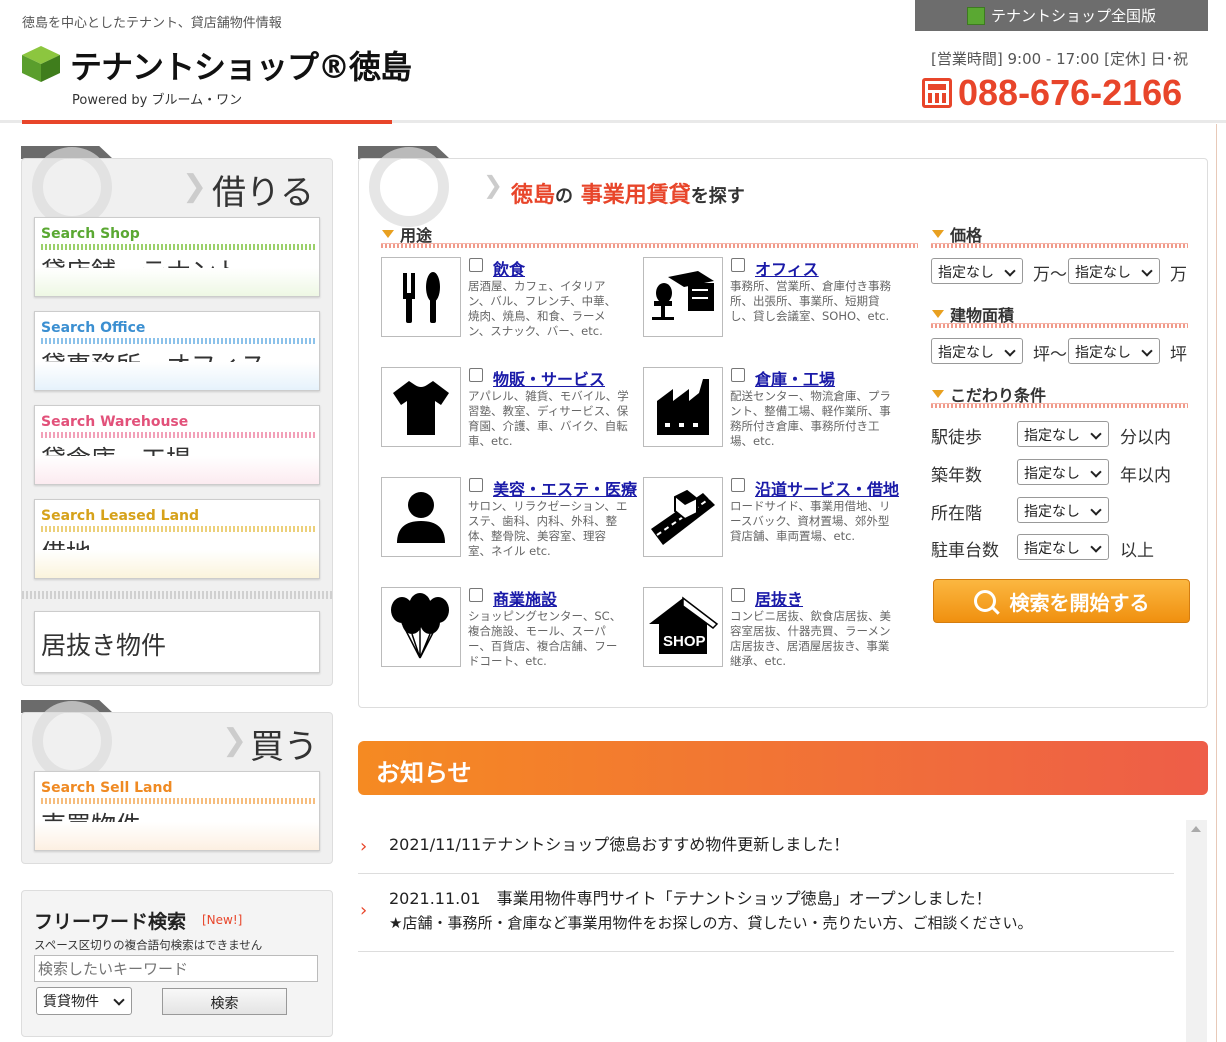  What do you see at coordinates (476, 595) in the screenshot?
I see `commercial-checkbox` at bounding box center [476, 595].